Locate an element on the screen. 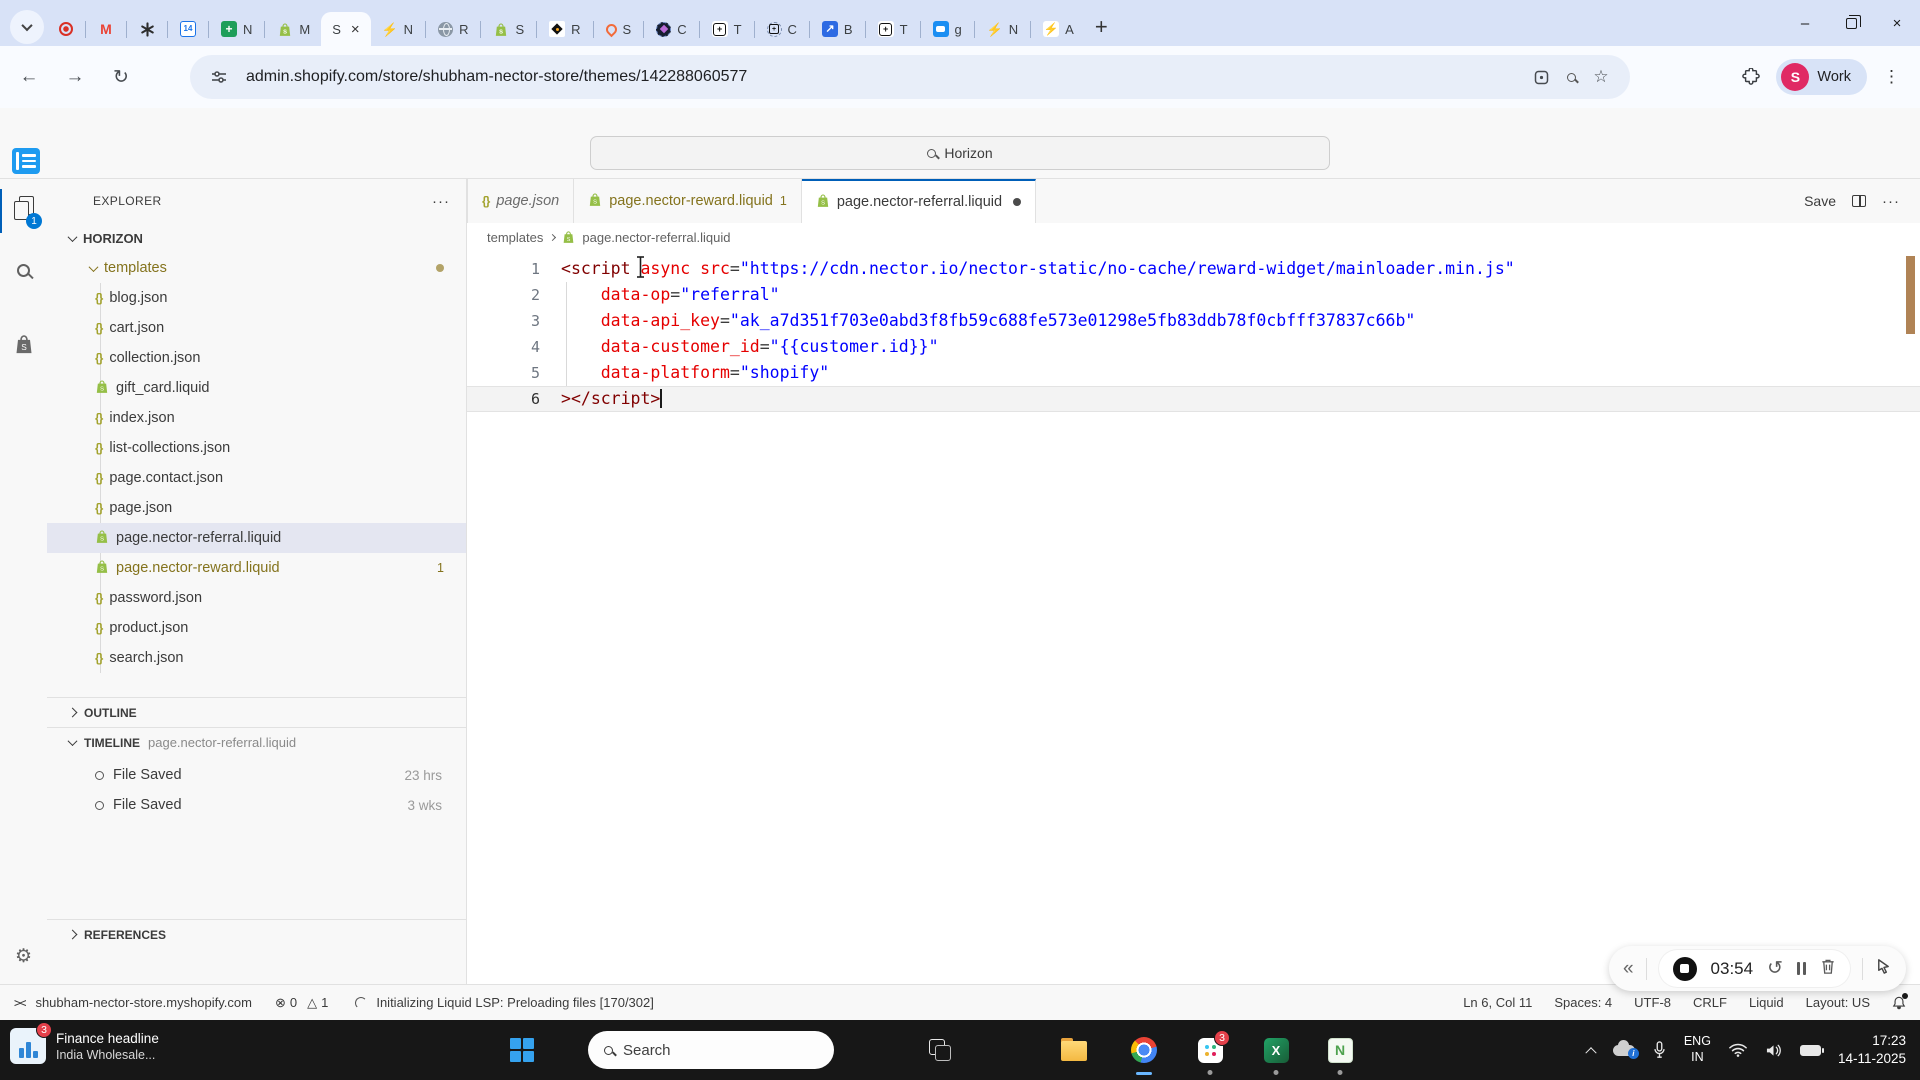  site-settings-icon is located at coordinates (219, 77).